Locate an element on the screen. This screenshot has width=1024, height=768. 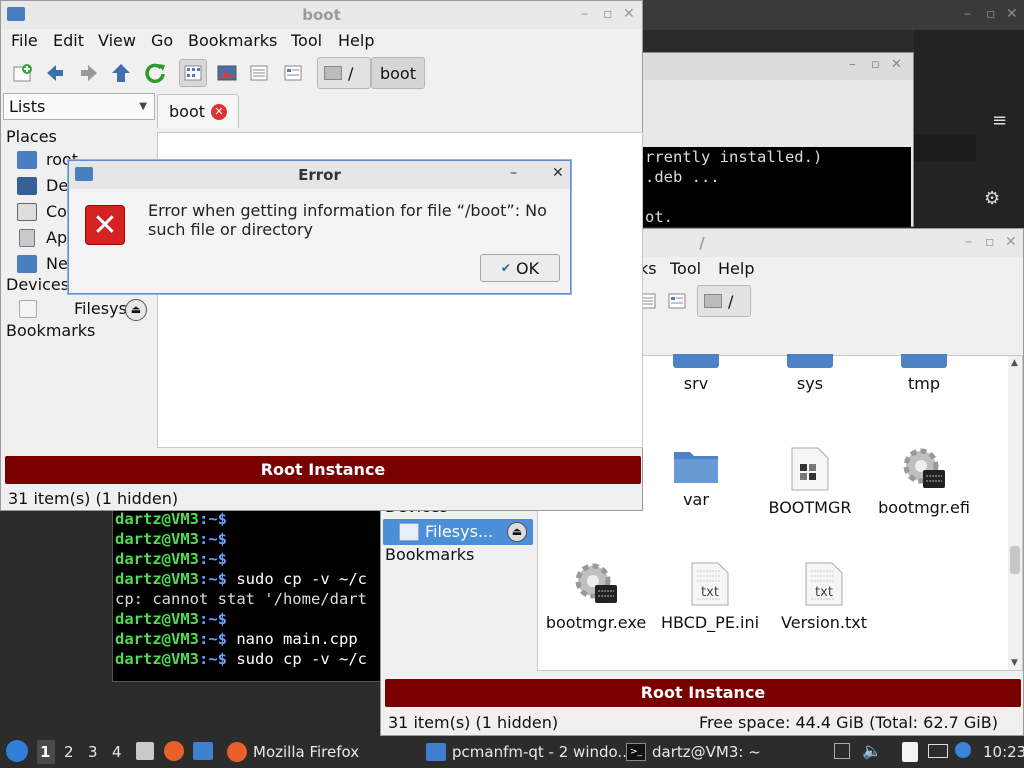
terminal-output: rrently installed.) .deb ... ot. is located at coordinates (777, 187).